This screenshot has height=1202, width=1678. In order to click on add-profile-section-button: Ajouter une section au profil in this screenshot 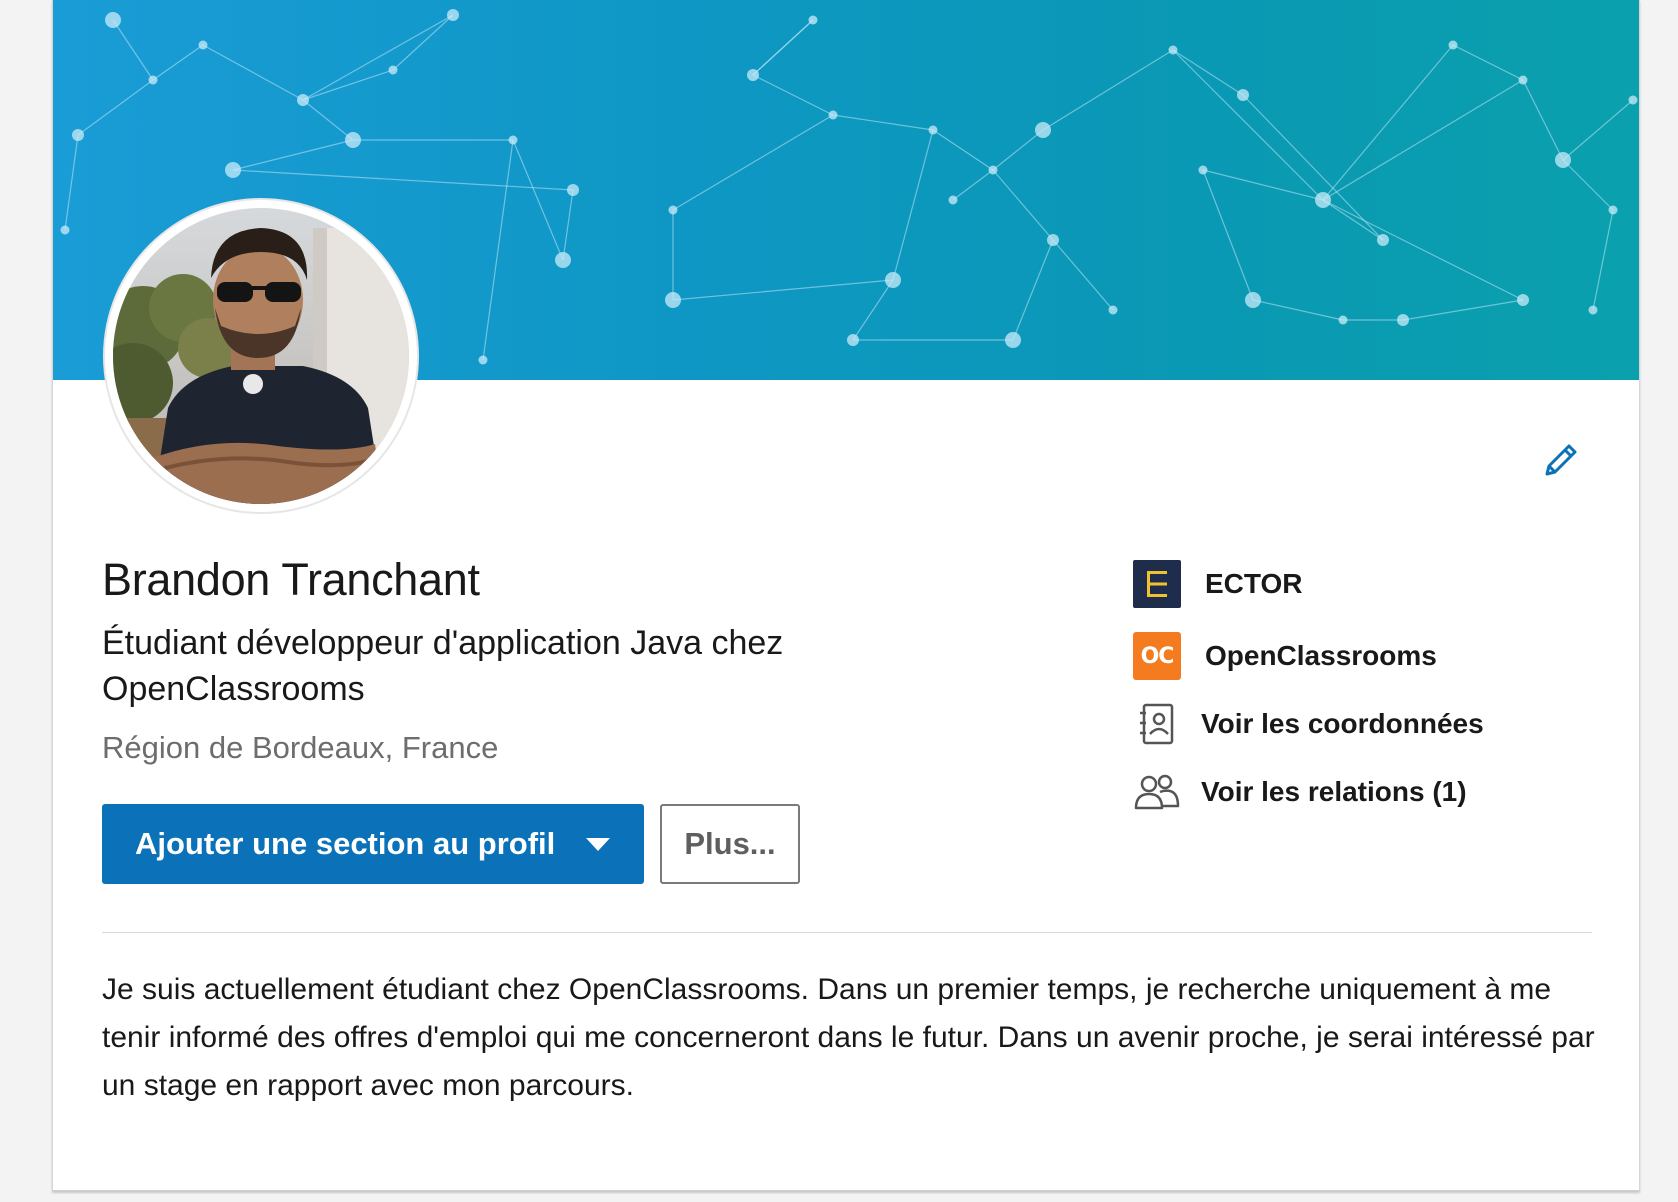, I will do `click(373, 844)`.